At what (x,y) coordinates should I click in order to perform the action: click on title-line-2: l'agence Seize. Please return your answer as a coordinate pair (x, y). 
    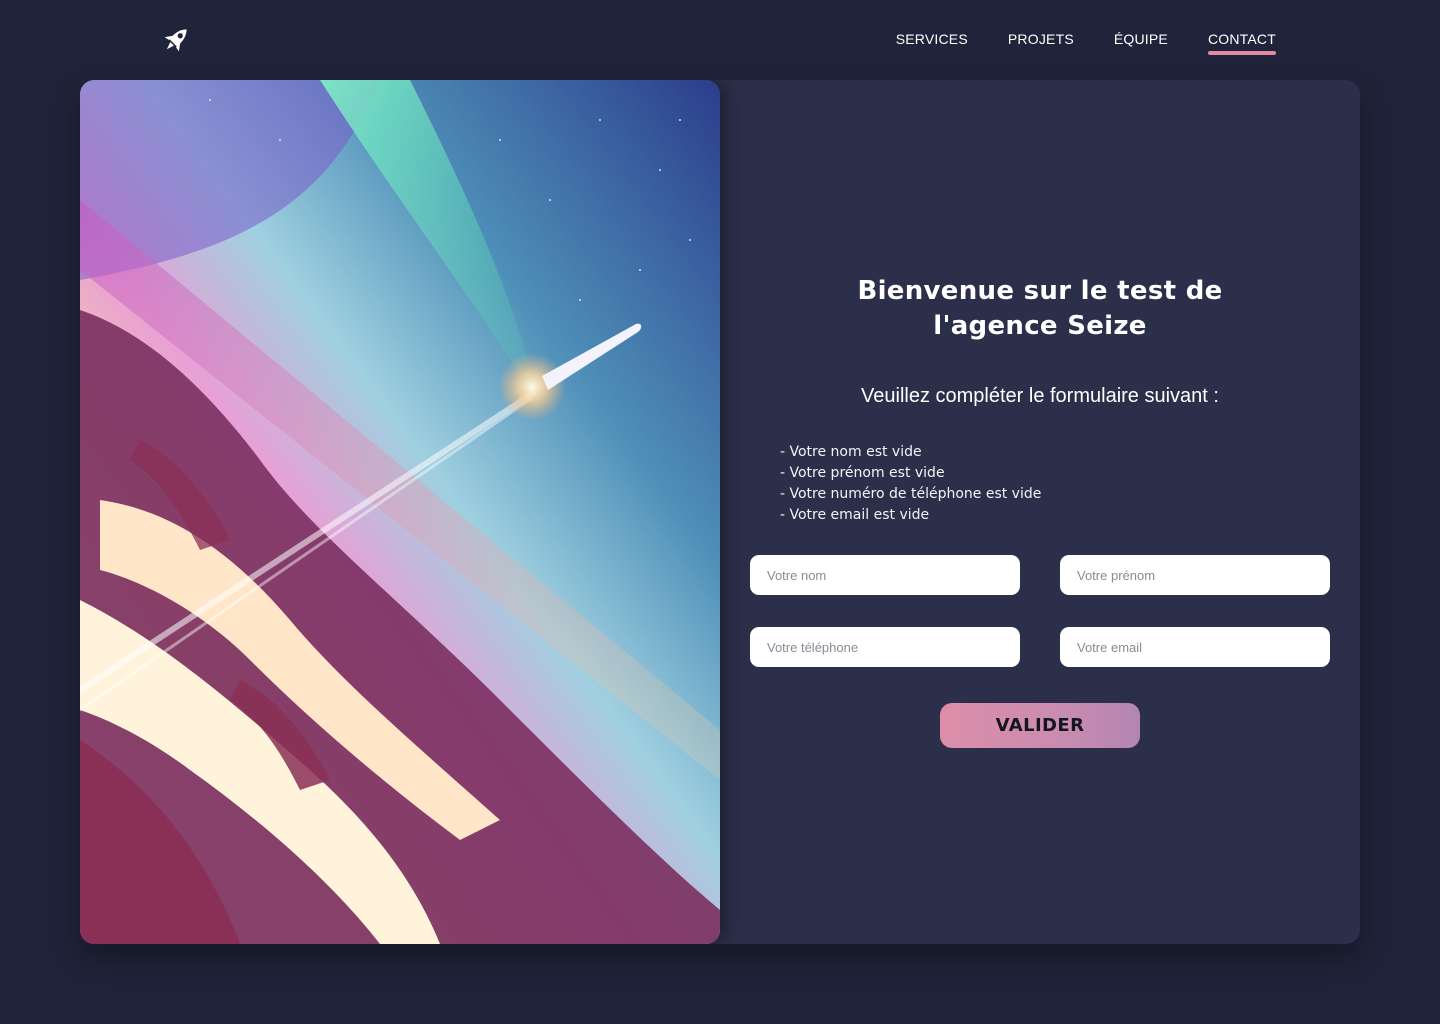
    Looking at the image, I should click on (1040, 326).